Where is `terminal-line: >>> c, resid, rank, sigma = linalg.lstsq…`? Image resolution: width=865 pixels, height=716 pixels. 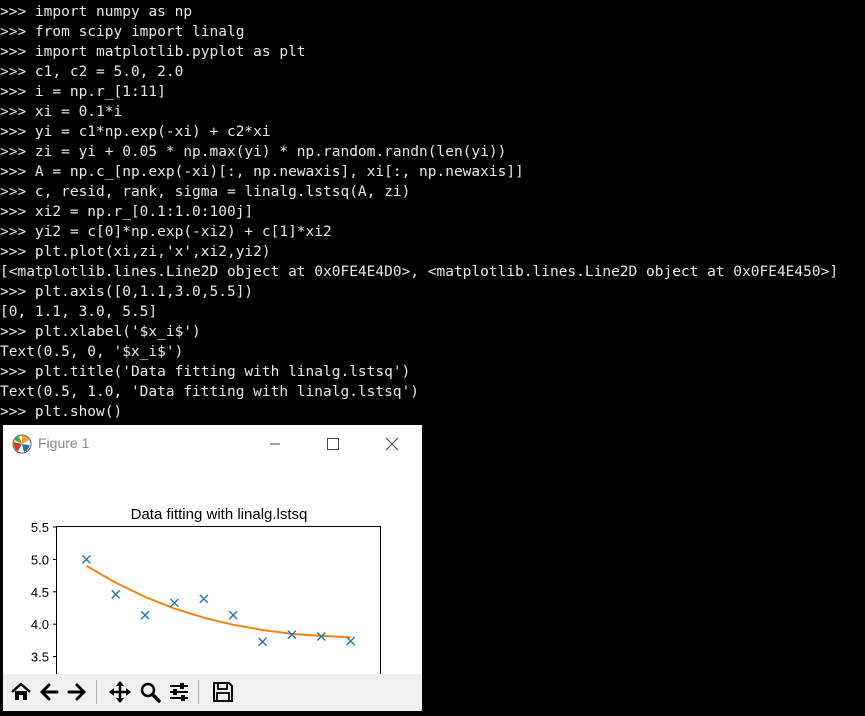 terminal-line: >>> c, resid, rank, sigma = linalg.lstsq… is located at coordinates (205, 192).